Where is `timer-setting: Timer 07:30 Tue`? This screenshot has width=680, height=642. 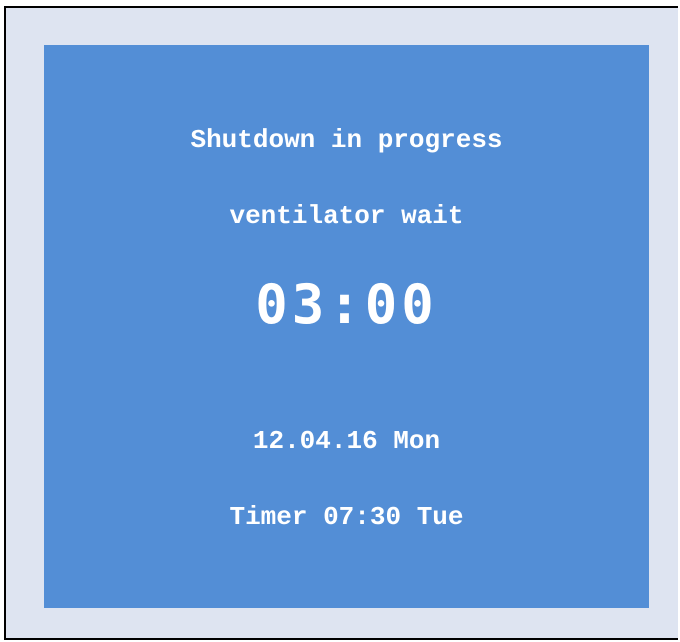
timer-setting: Timer 07:30 Tue is located at coordinates (346, 517).